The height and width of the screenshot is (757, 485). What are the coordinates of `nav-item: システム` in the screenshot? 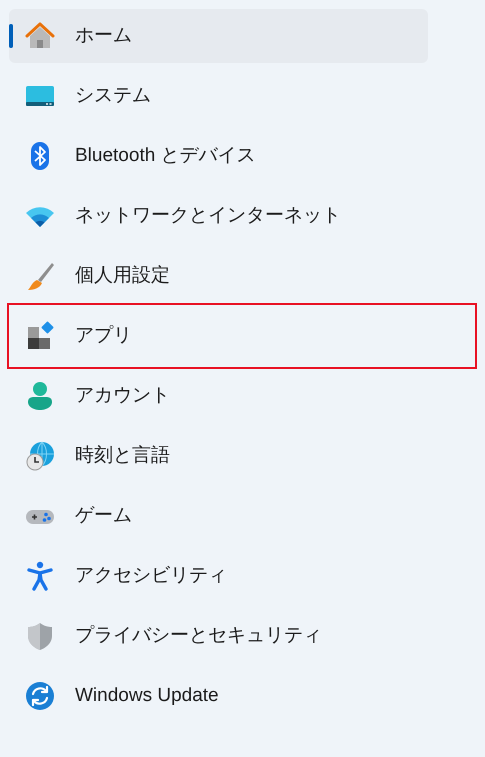 It's located at (218, 96).